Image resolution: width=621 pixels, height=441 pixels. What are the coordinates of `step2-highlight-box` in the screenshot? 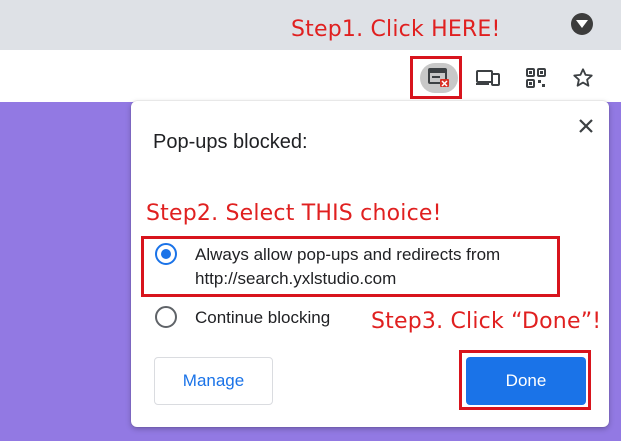 It's located at (350, 266).